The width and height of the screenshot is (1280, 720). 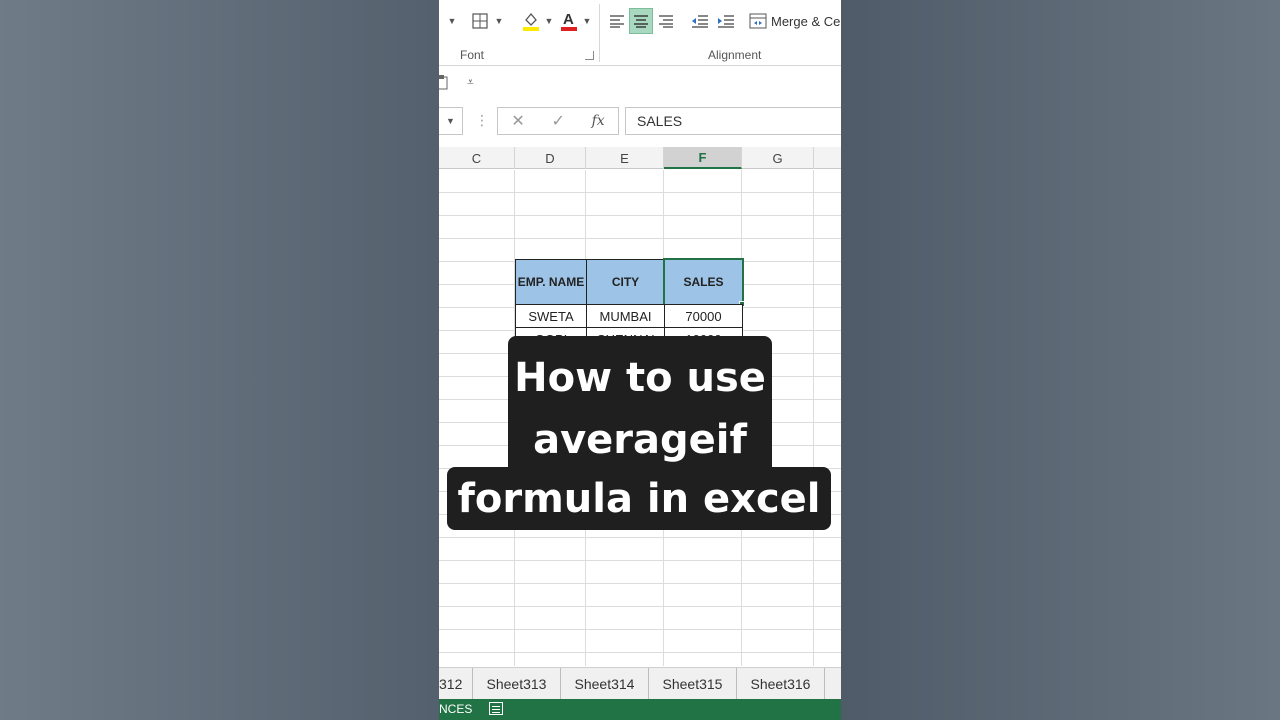 What do you see at coordinates (625, 282) in the screenshot?
I see `header-cell-city: CITY` at bounding box center [625, 282].